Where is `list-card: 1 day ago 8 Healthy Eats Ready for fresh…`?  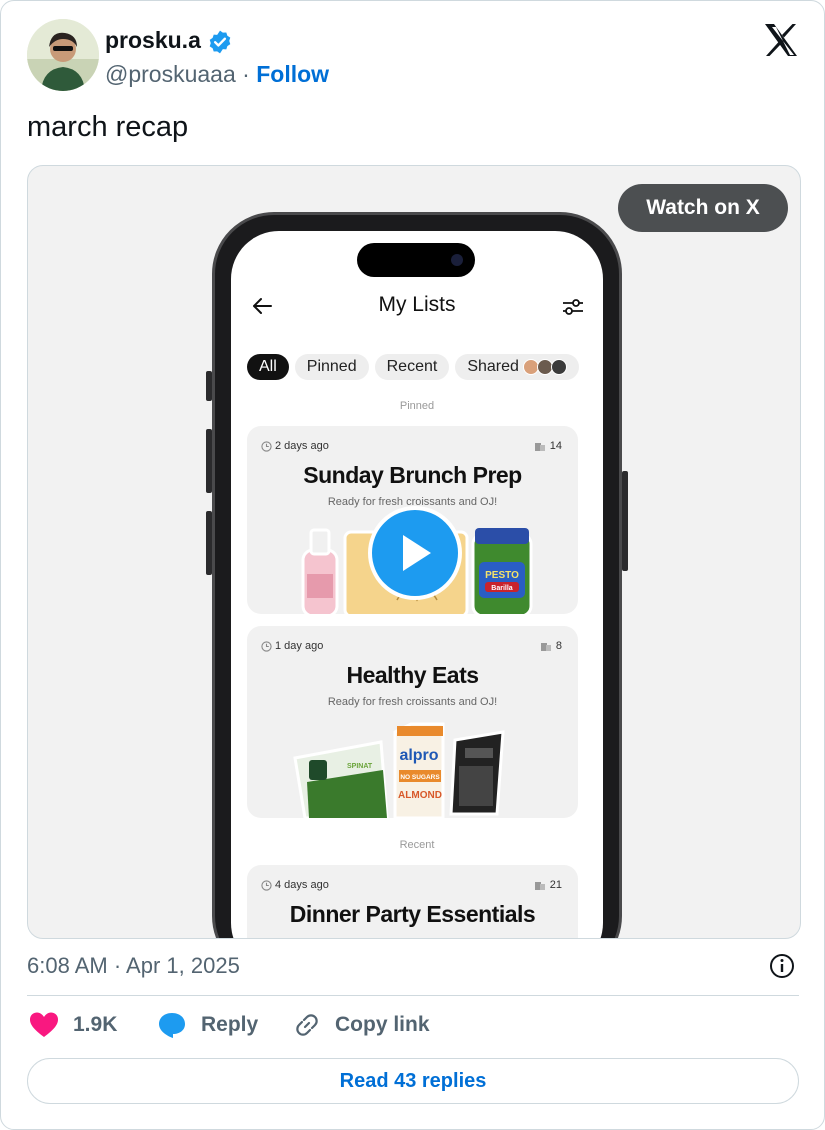 list-card: 1 day ago 8 Healthy Eats Ready for fresh… is located at coordinates (412, 722).